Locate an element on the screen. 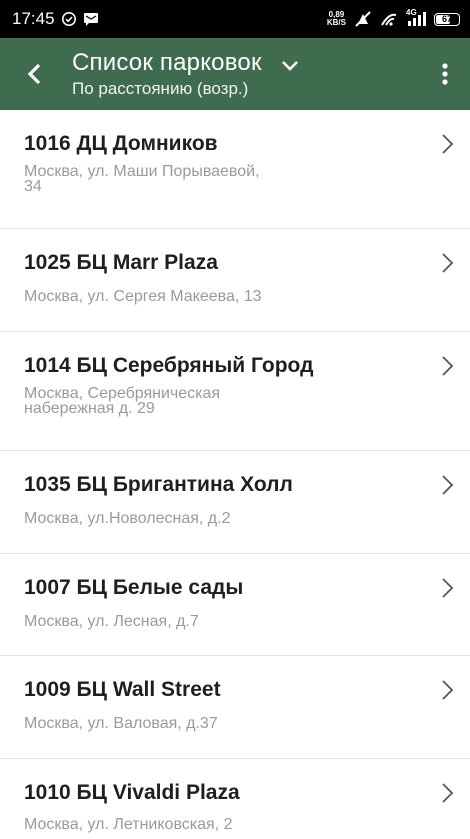  muted-notifications-icon is located at coordinates (363, 19).